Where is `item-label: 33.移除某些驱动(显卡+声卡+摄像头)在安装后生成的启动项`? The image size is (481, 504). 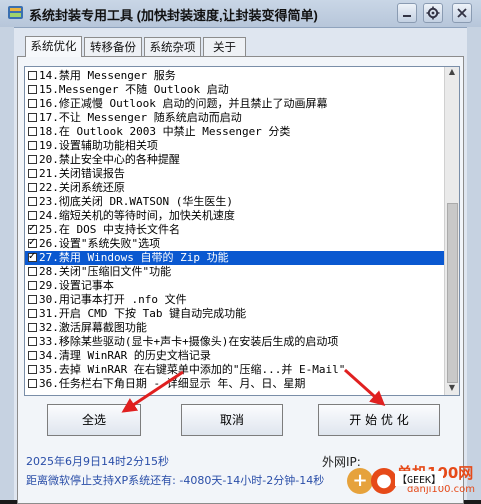
item-label: 33.移除某些驱动(显卡+声卡+摄像头)在安装后生成的启动项 is located at coordinates (189, 341).